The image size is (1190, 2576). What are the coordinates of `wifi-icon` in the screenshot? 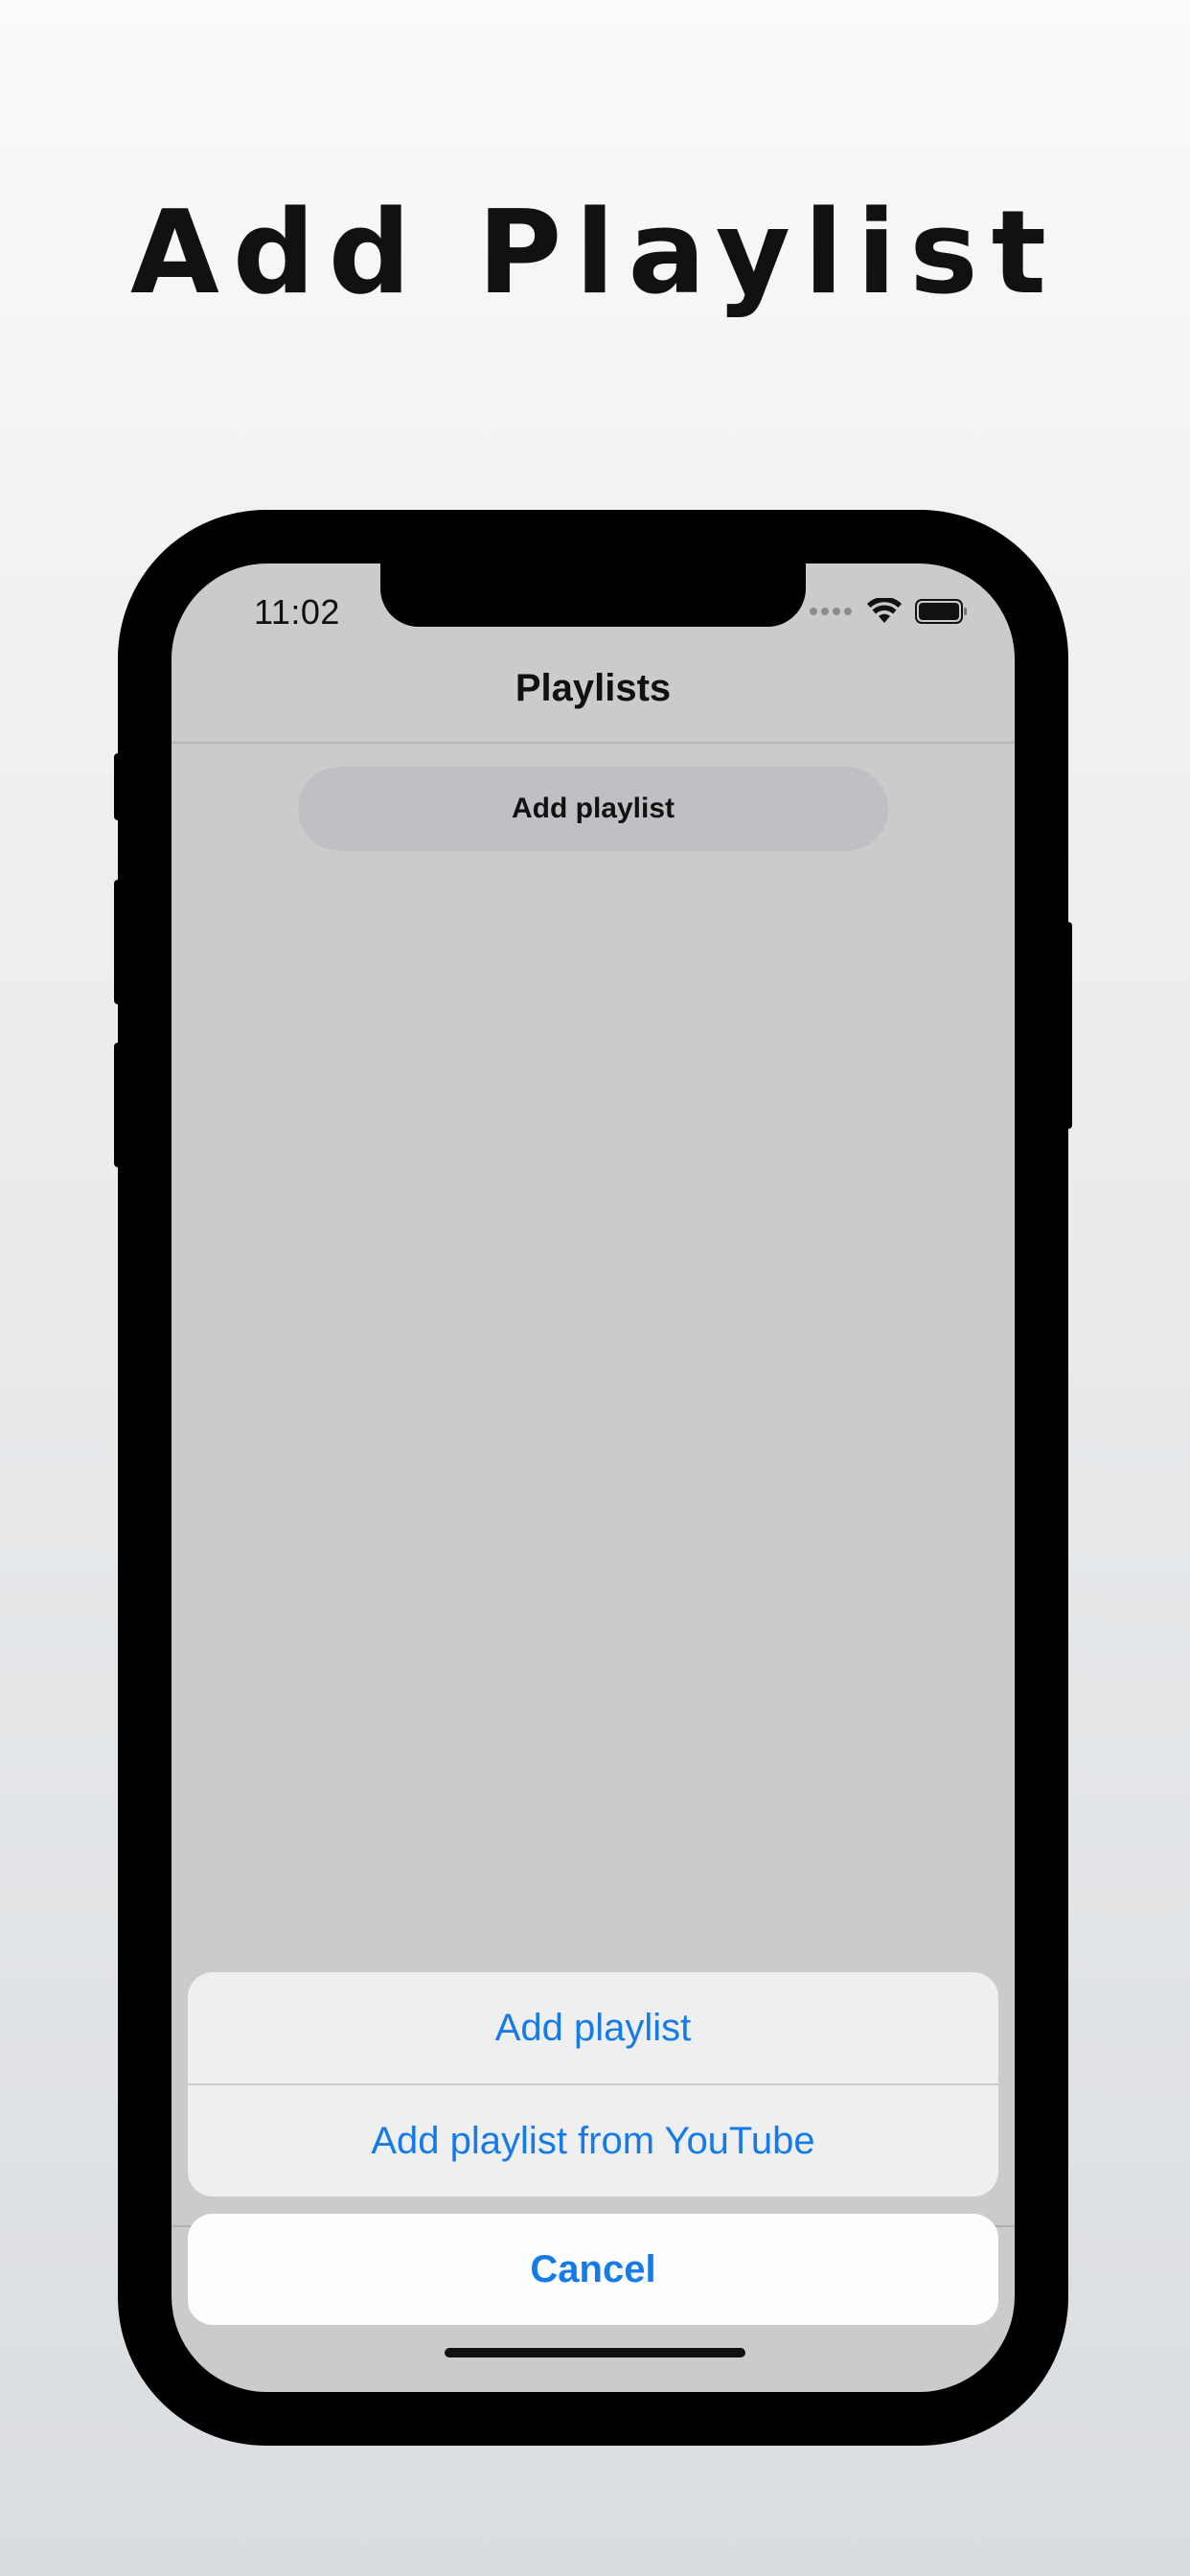 It's located at (885, 610).